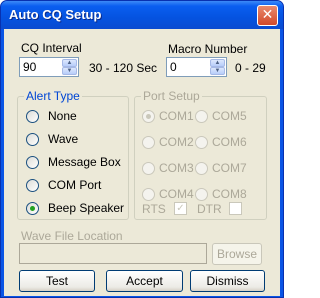 Image resolution: width=320 pixels, height=298 pixels. I want to click on rts-checkbox: ✓, so click(180, 208).